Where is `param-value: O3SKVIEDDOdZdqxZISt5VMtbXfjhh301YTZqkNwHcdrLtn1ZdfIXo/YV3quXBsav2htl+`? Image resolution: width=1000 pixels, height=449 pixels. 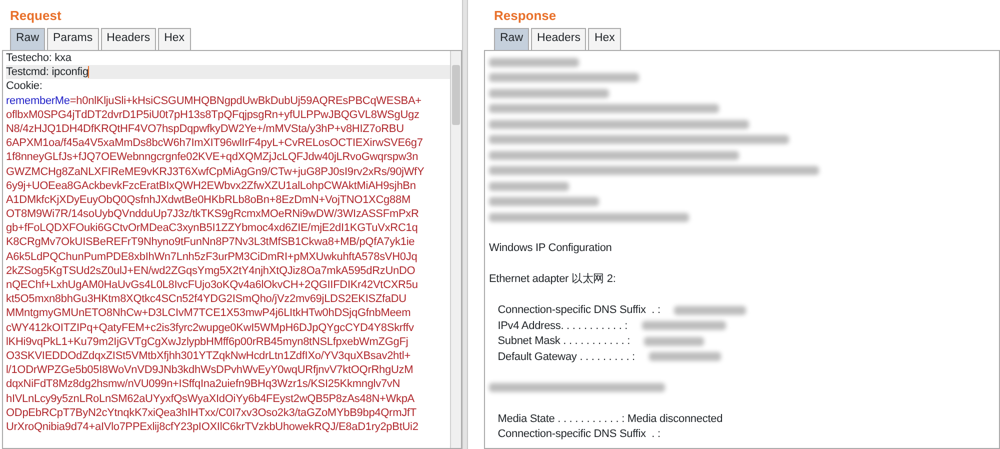 param-value: O3SKVIEDDOdZdqxZISt5VMtbXfjhh301YTZqkNwHcdrLtn1ZdfIXo/YV3quXBsav2htl+ is located at coordinates (208, 356).